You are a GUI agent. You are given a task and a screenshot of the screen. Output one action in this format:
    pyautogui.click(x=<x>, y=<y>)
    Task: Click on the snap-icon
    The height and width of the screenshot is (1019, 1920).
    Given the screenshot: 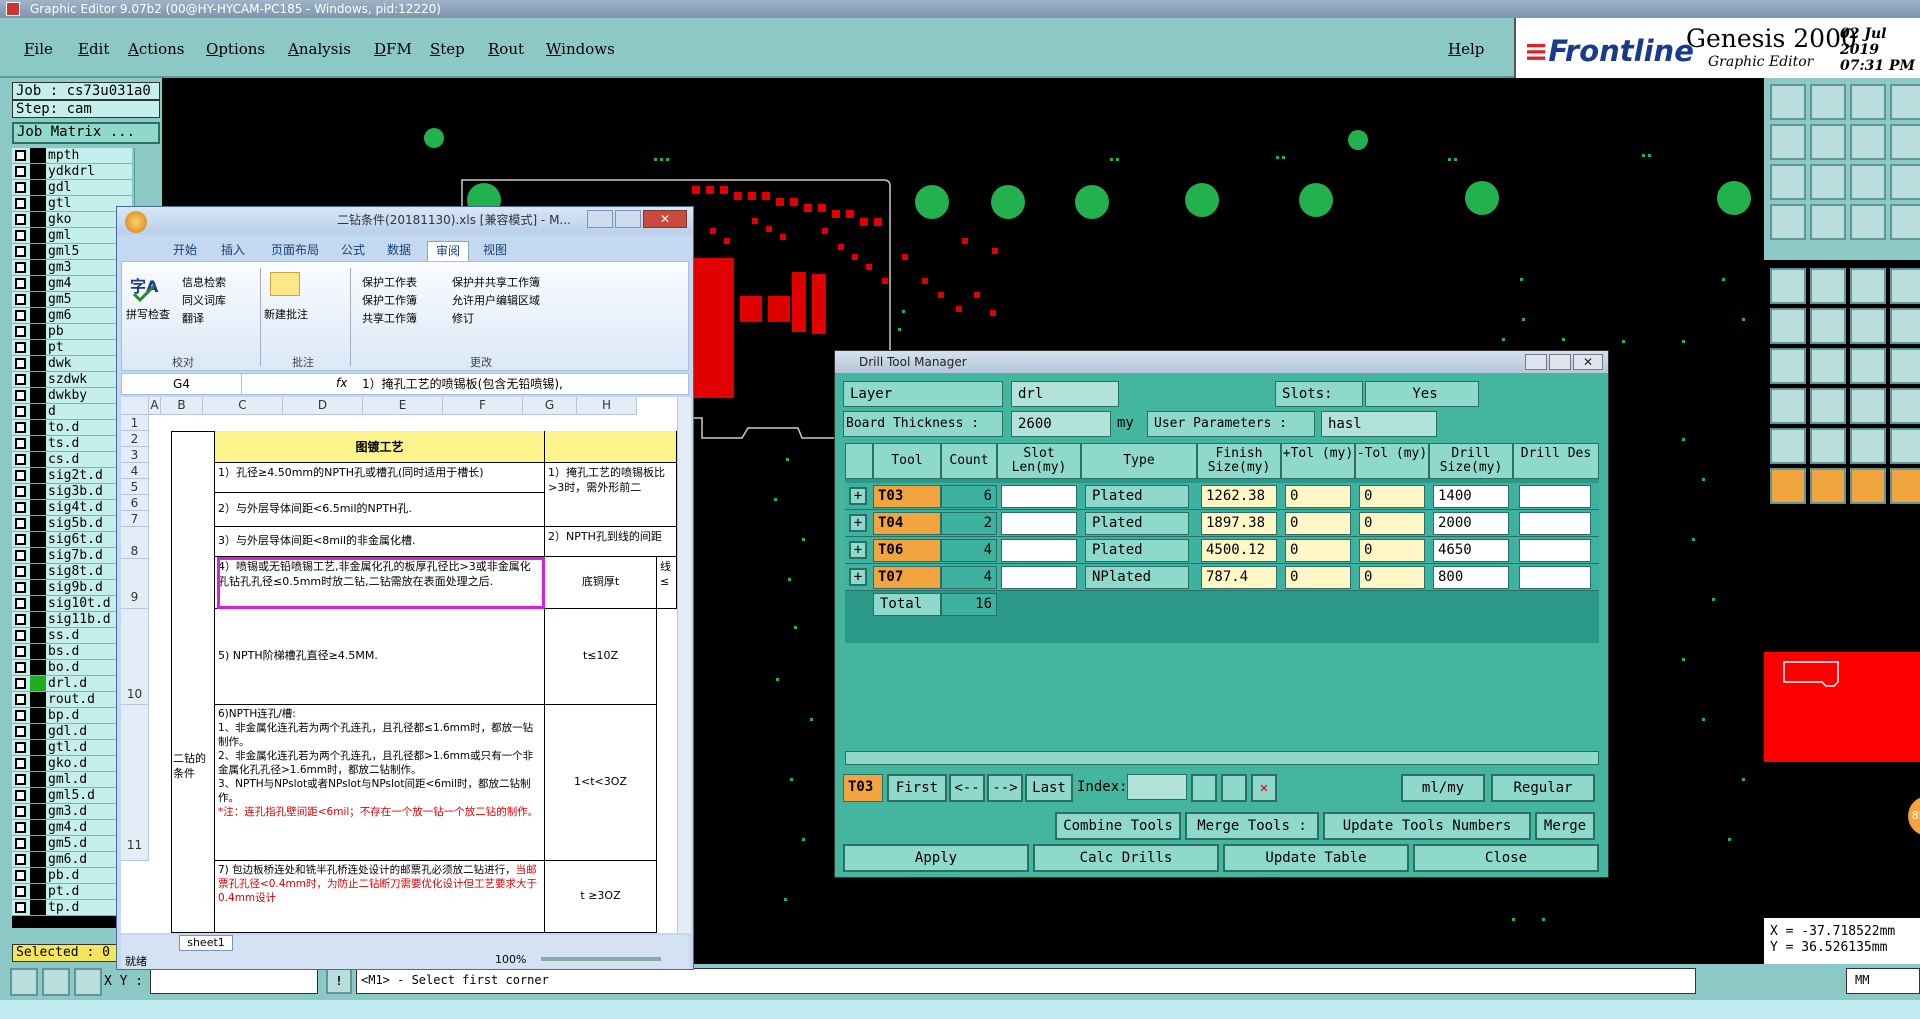 What is the action you would take?
    pyautogui.click(x=1788, y=222)
    